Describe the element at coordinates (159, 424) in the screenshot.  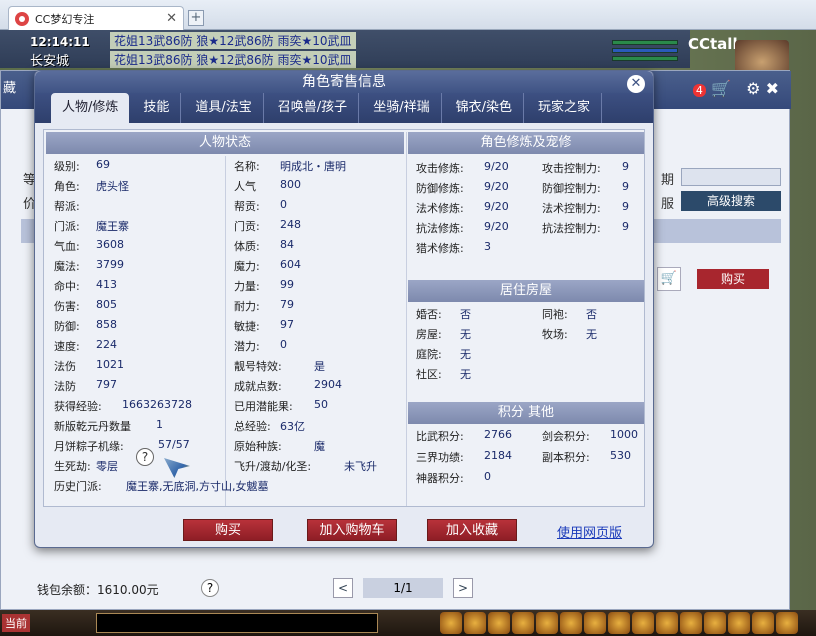
I see `stat-value: 1` at that location.